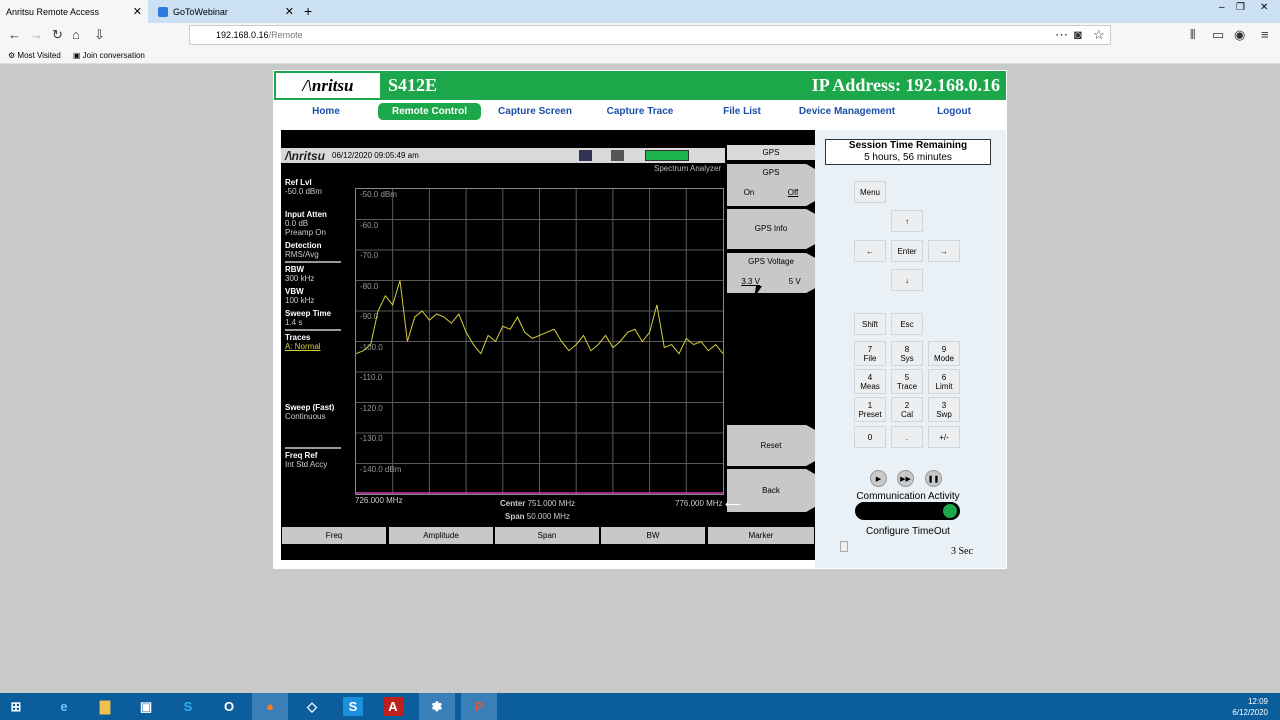  Describe the element at coordinates (353, 706) in the screenshot. I see `skype-business-icon: S` at that location.